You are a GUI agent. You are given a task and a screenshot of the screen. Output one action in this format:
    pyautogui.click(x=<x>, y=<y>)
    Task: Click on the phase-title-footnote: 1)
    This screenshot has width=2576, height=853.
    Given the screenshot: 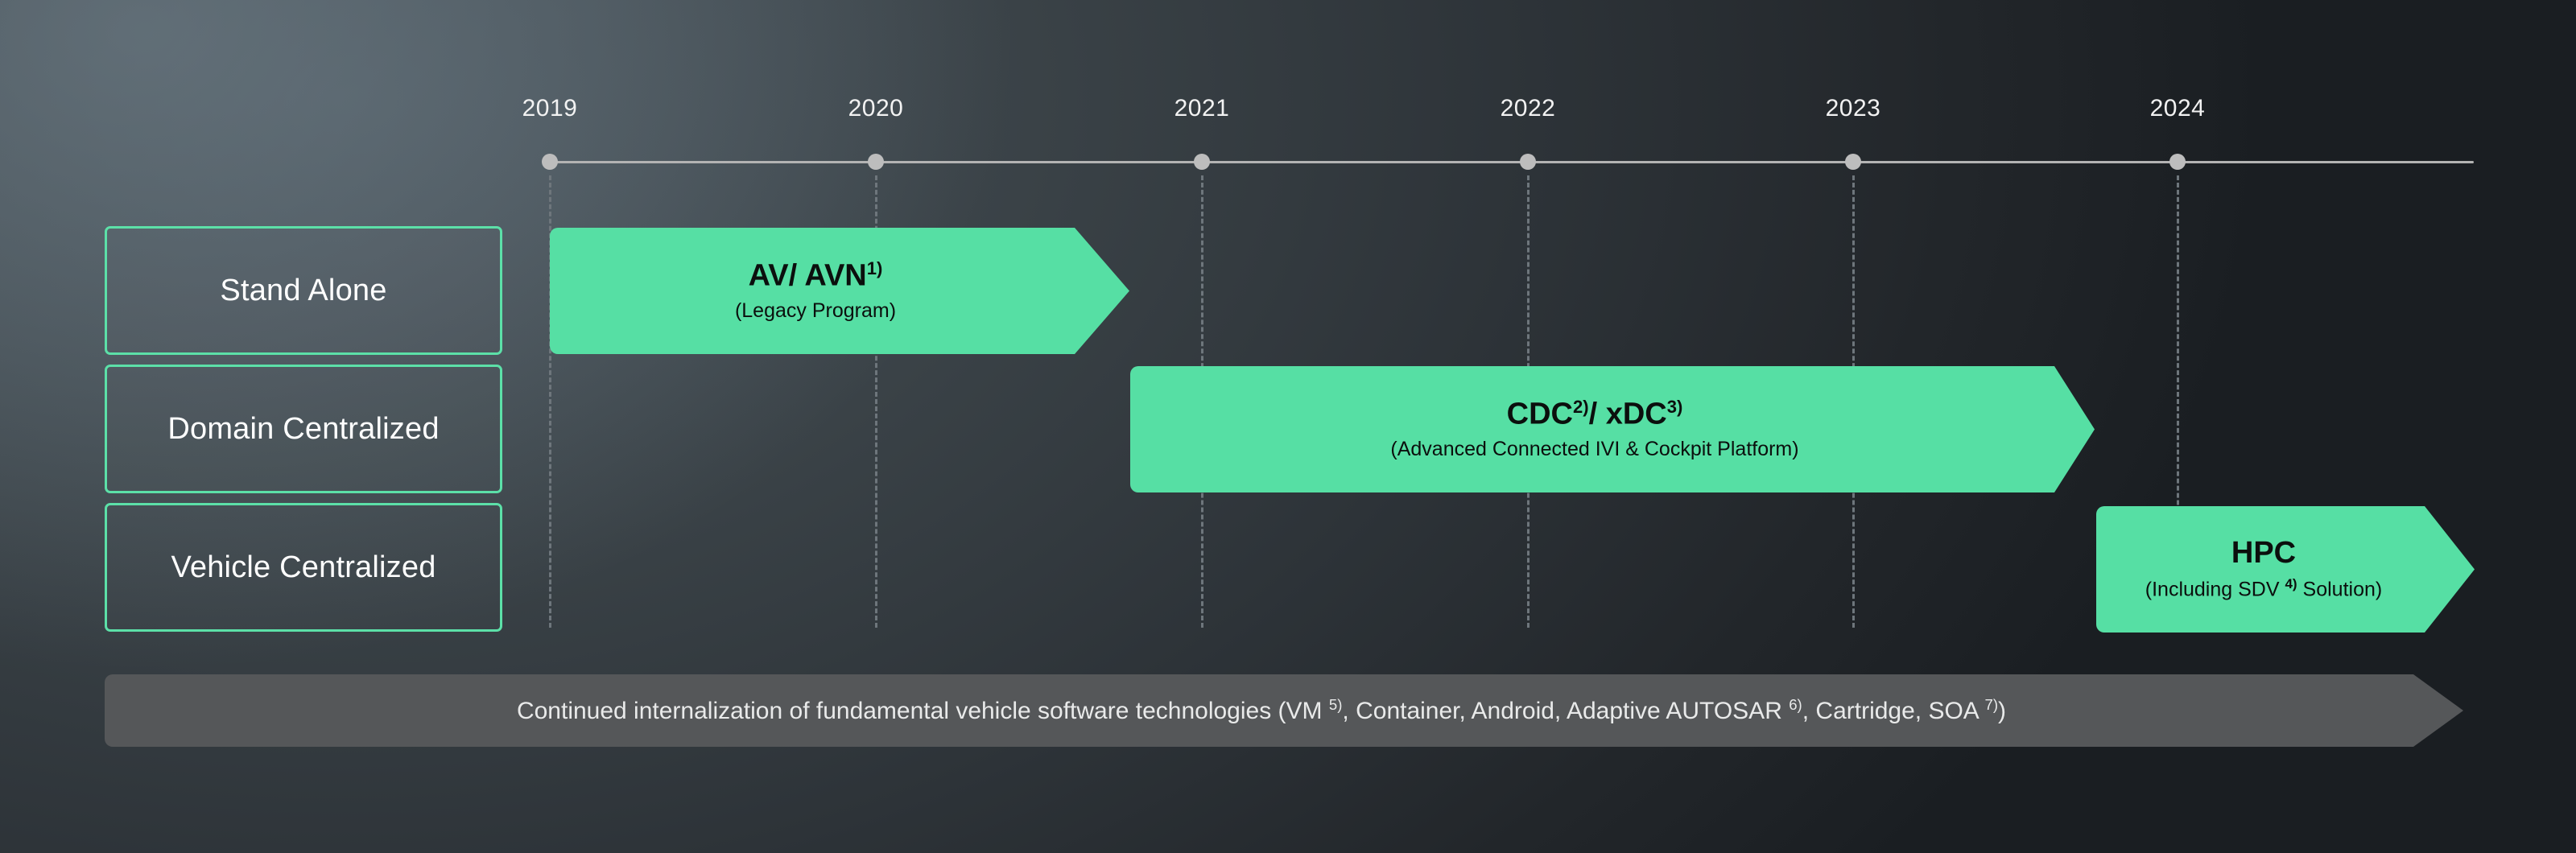 What is the action you would take?
    pyautogui.click(x=874, y=268)
    